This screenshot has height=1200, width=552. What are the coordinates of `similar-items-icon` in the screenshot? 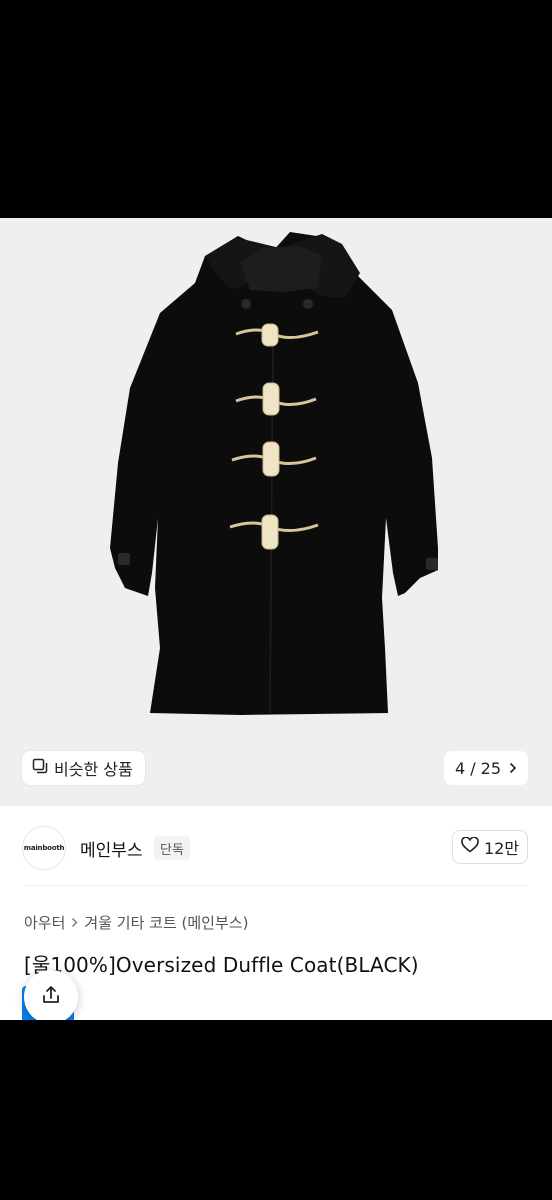 It's located at (40, 768).